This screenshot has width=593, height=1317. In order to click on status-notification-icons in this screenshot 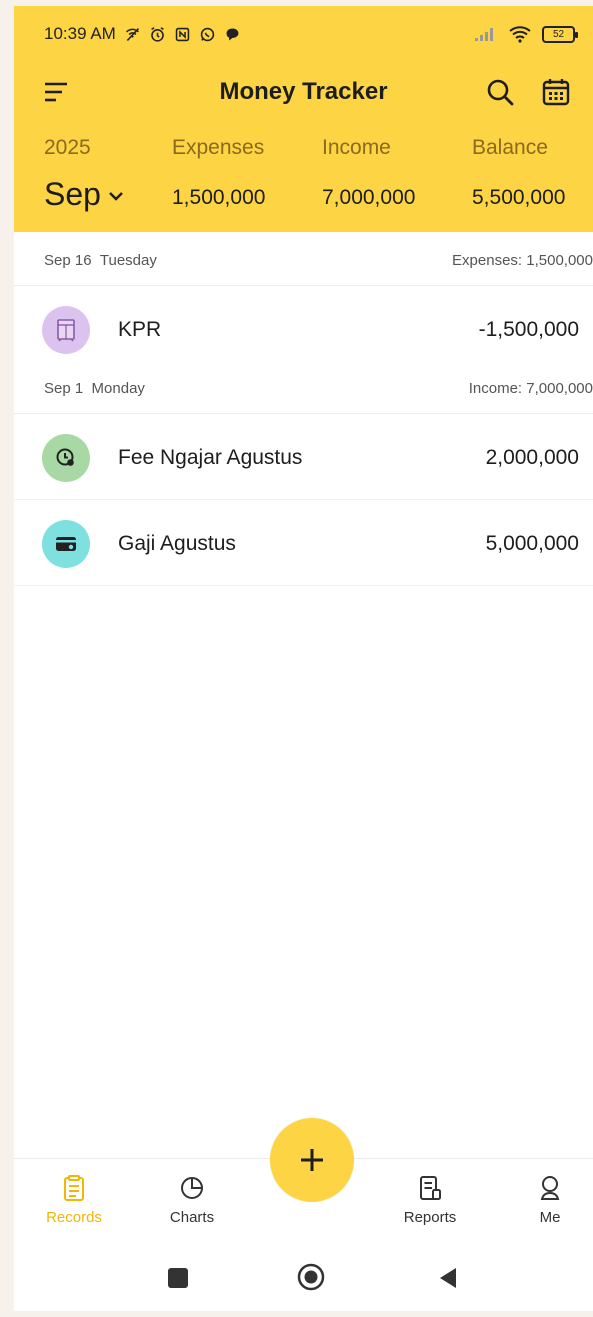, I will do `click(182, 34)`.